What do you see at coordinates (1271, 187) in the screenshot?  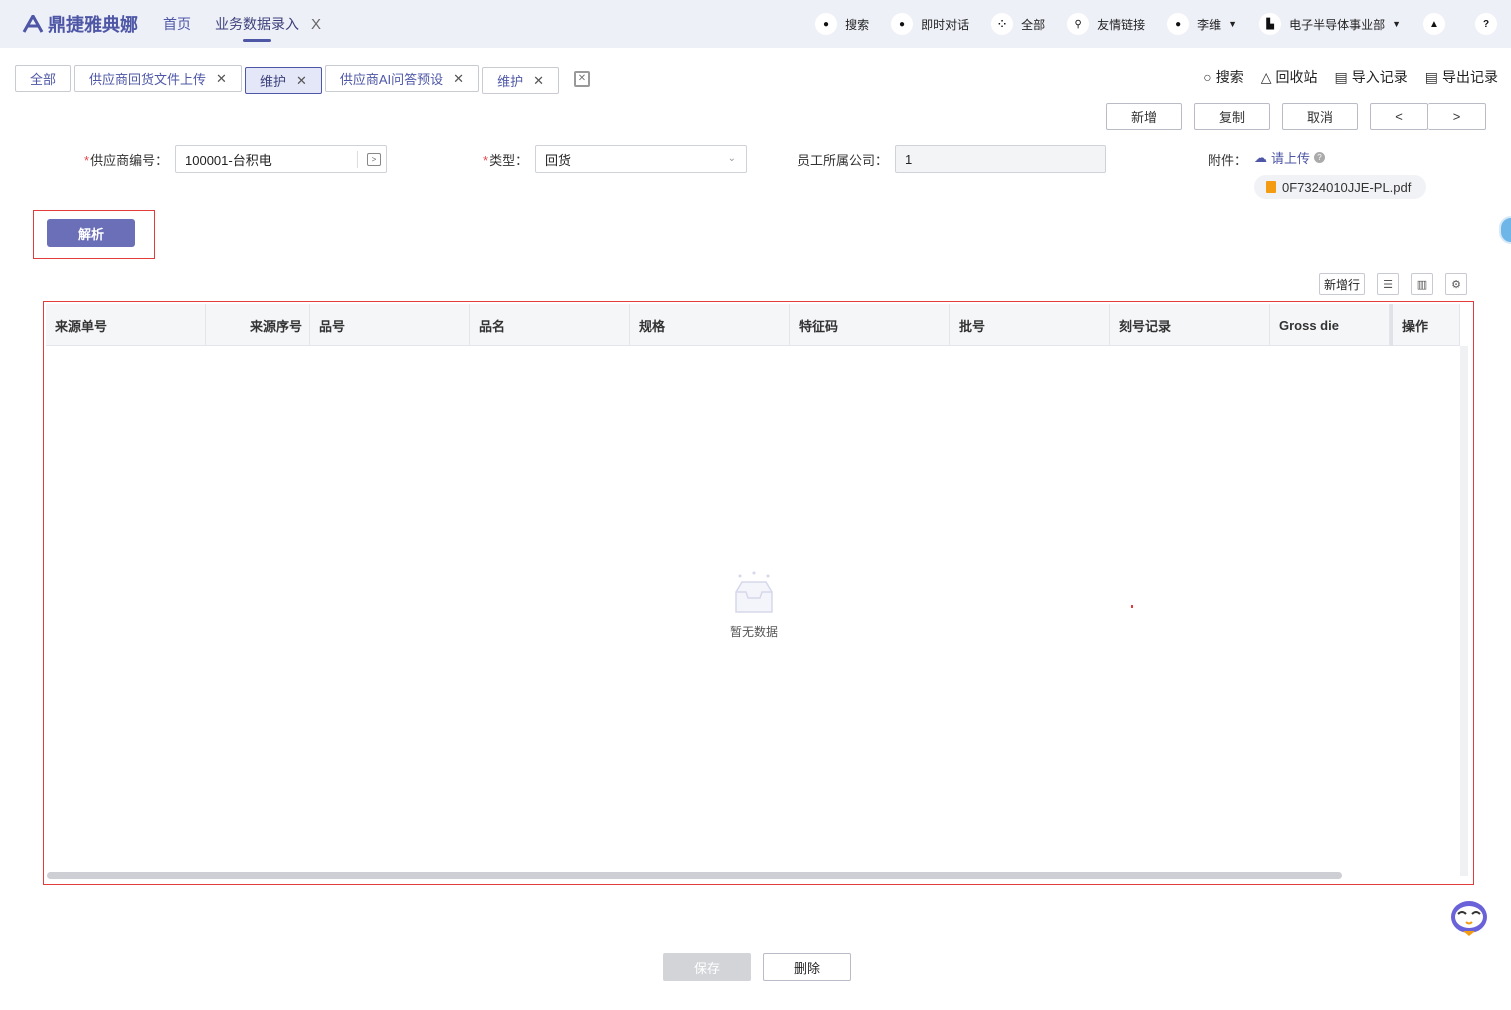 I see `pdf-file-icon` at bounding box center [1271, 187].